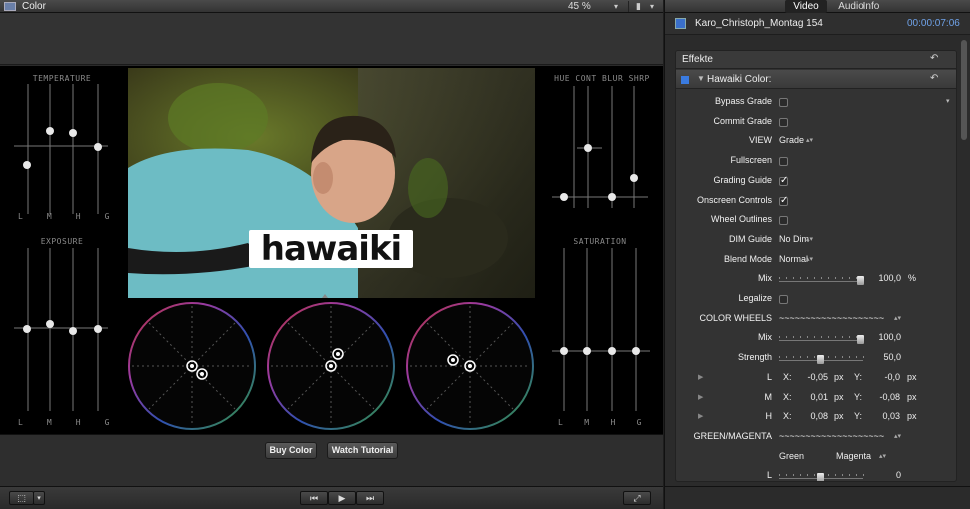  I want to click on x-value: -0,05, so click(811, 377).